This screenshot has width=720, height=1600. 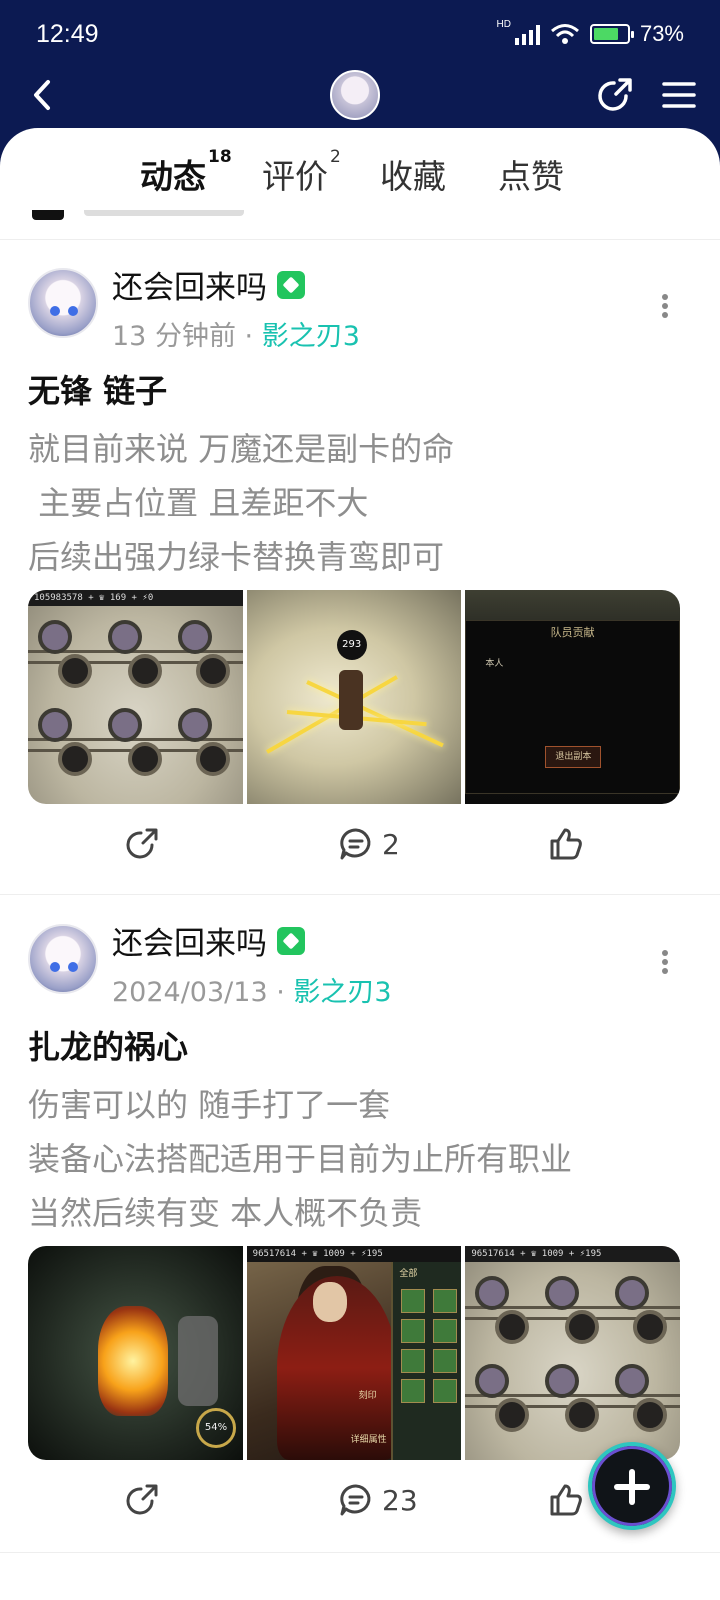 What do you see at coordinates (236, 557) in the screenshot?
I see `post-body-line: 后续出强力绿卡替换青鸾即可` at bounding box center [236, 557].